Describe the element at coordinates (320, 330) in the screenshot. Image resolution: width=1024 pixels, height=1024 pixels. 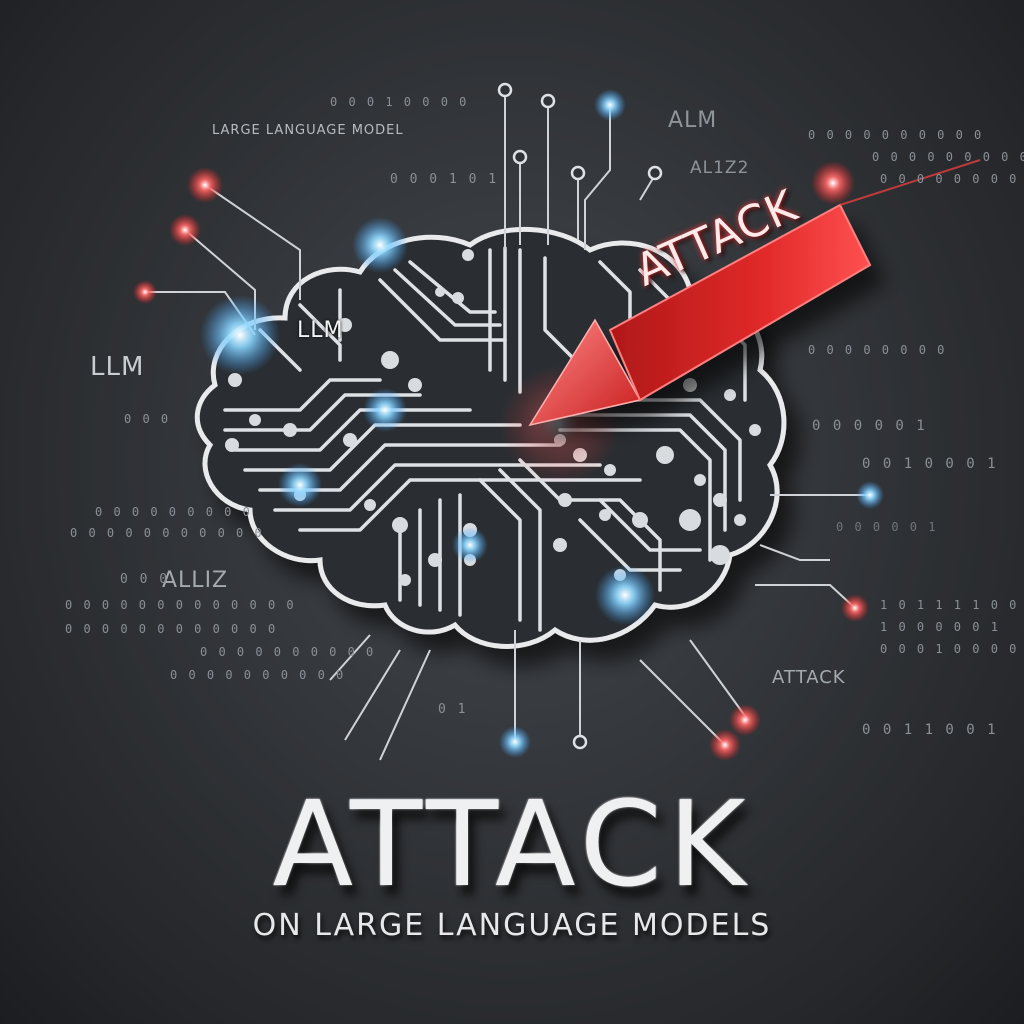
I see `brain-llm-label: LLM` at that location.